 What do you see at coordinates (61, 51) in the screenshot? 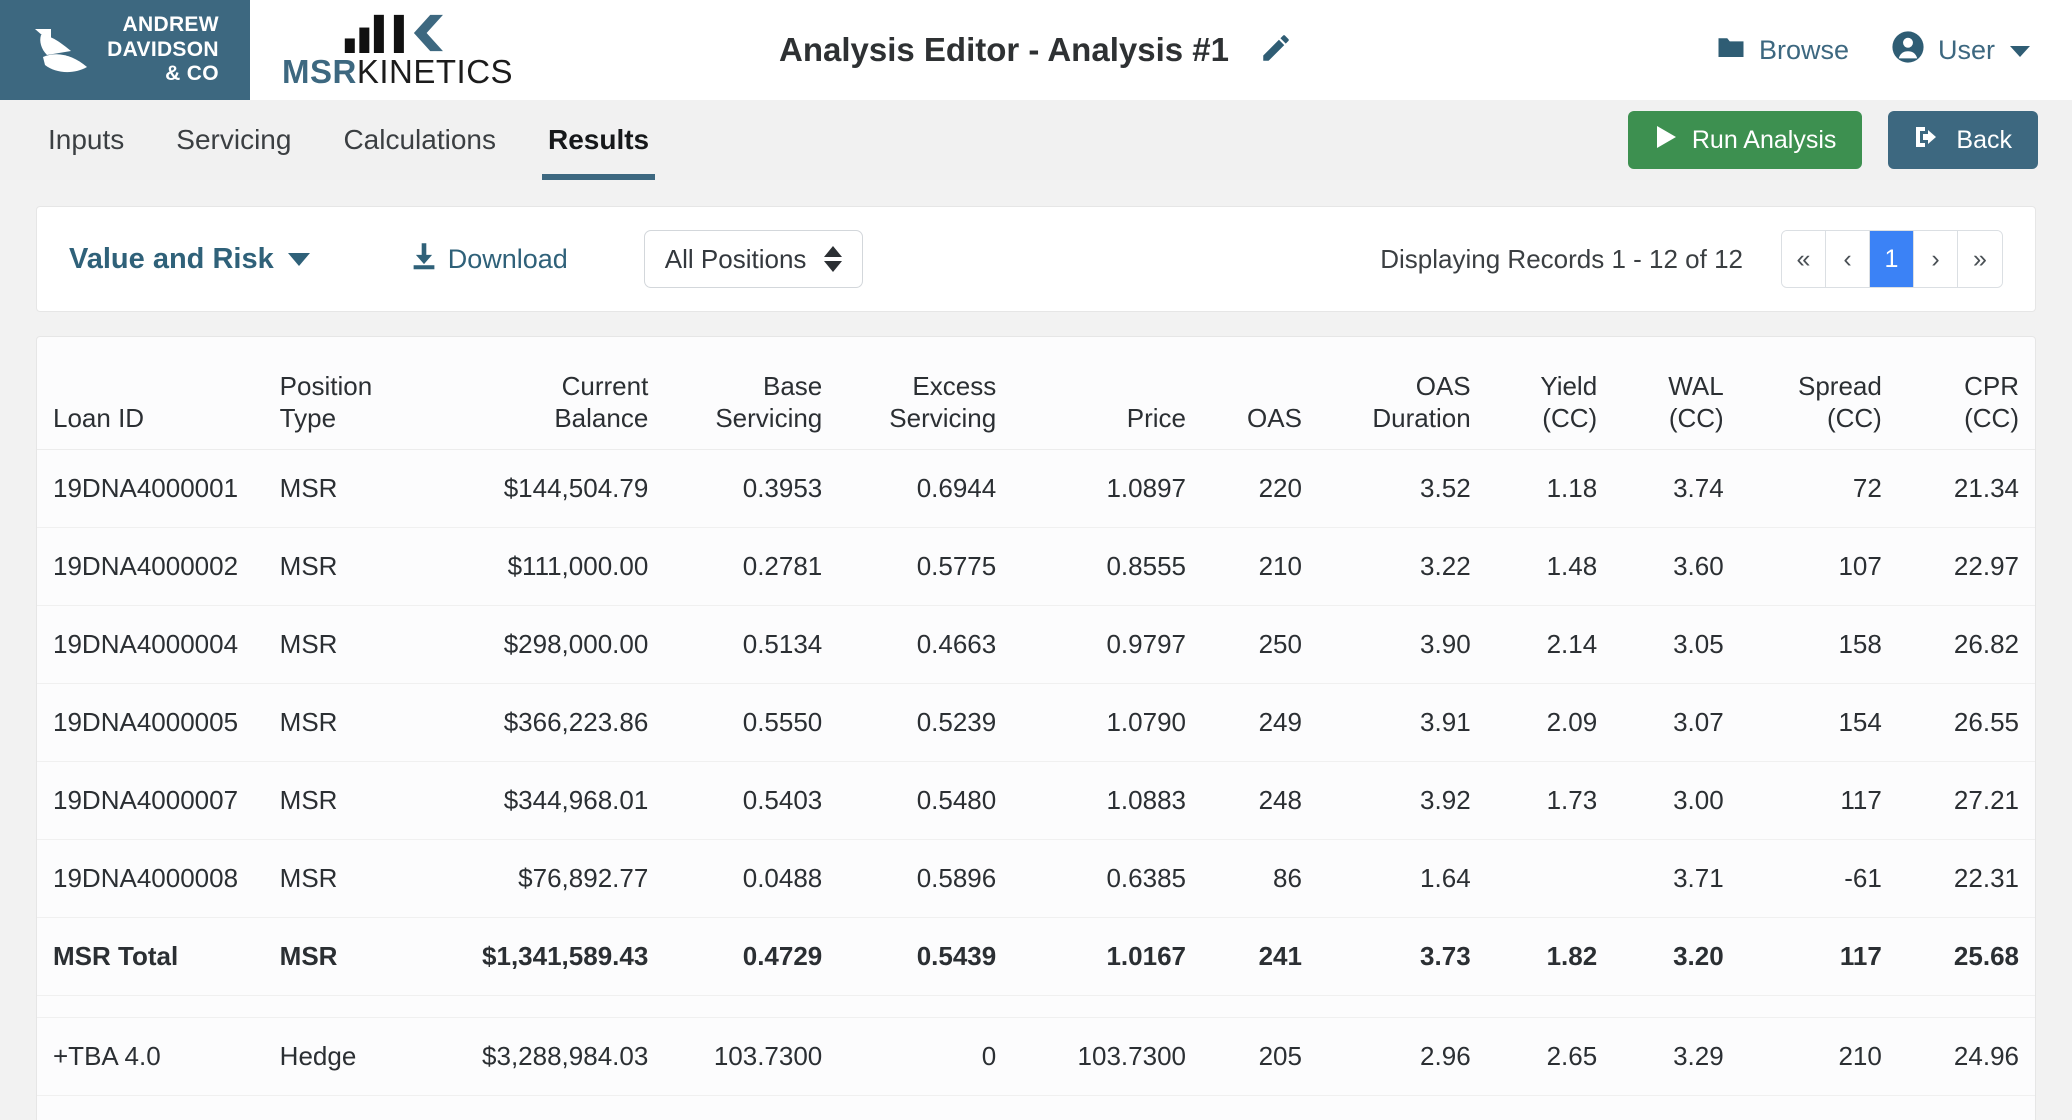
I see `andrew-davidson-mark-icon` at bounding box center [61, 51].